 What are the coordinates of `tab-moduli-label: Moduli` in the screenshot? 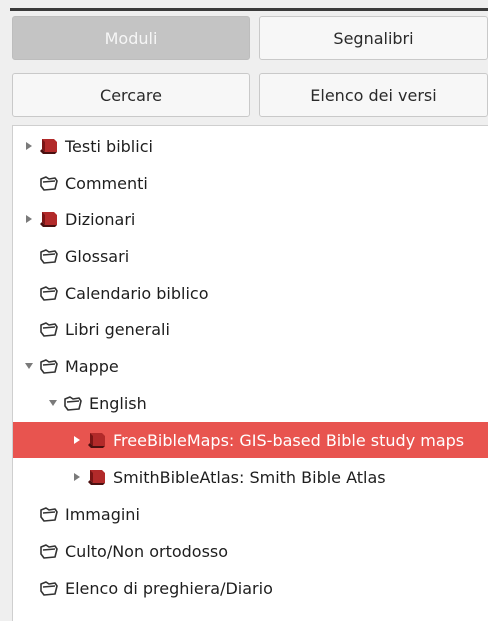 It's located at (131, 38).